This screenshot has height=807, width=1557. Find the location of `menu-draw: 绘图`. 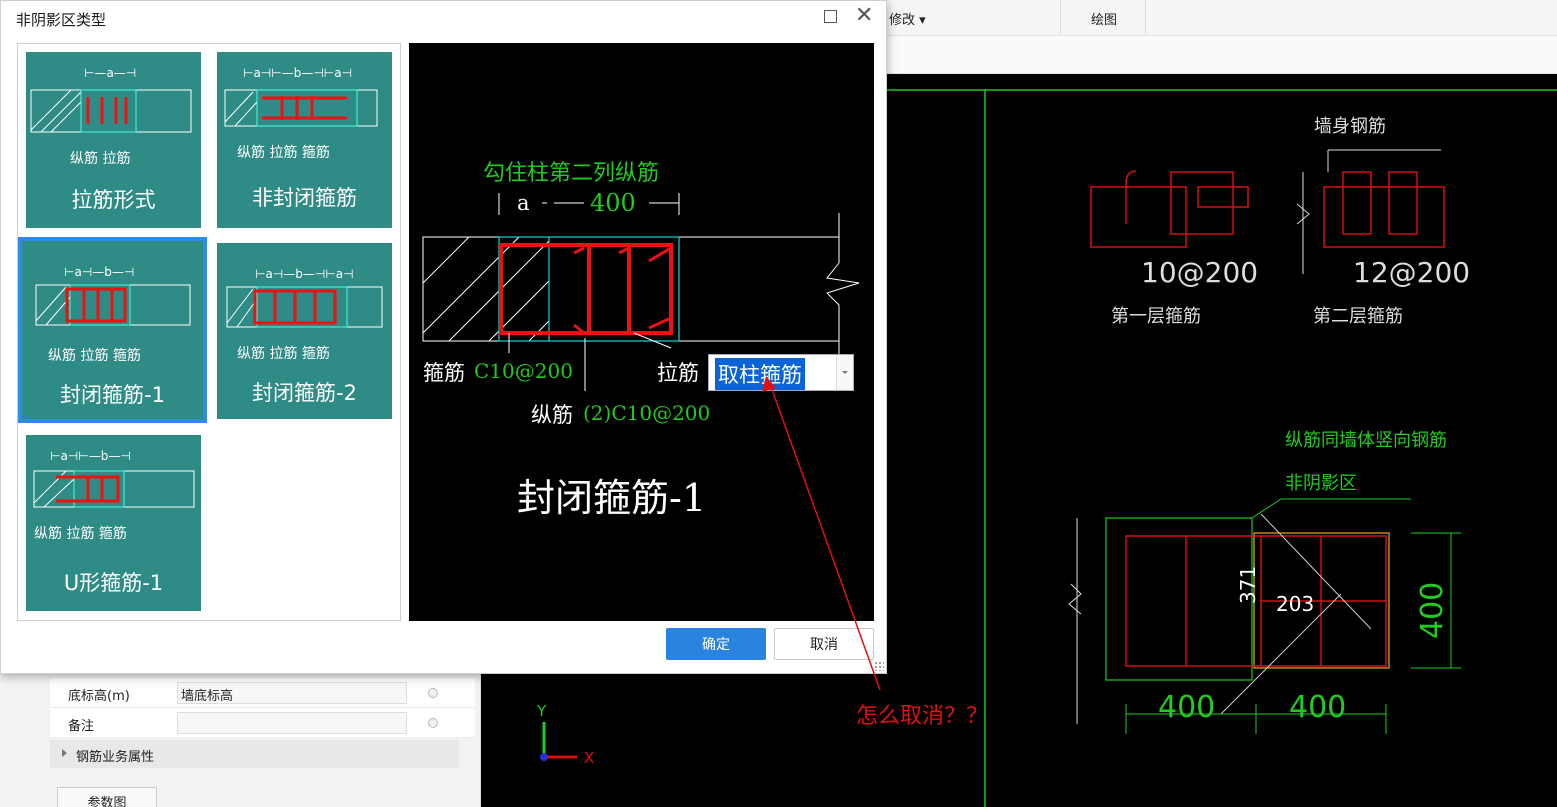

menu-draw: 绘图 is located at coordinates (1104, 18).